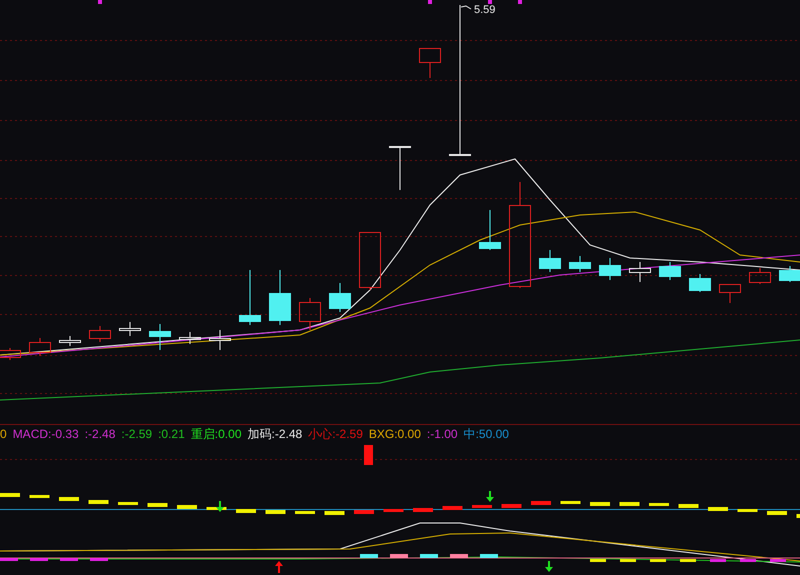 This screenshot has width=800, height=575. I want to click on indicator-value: 0, so click(3, 434).